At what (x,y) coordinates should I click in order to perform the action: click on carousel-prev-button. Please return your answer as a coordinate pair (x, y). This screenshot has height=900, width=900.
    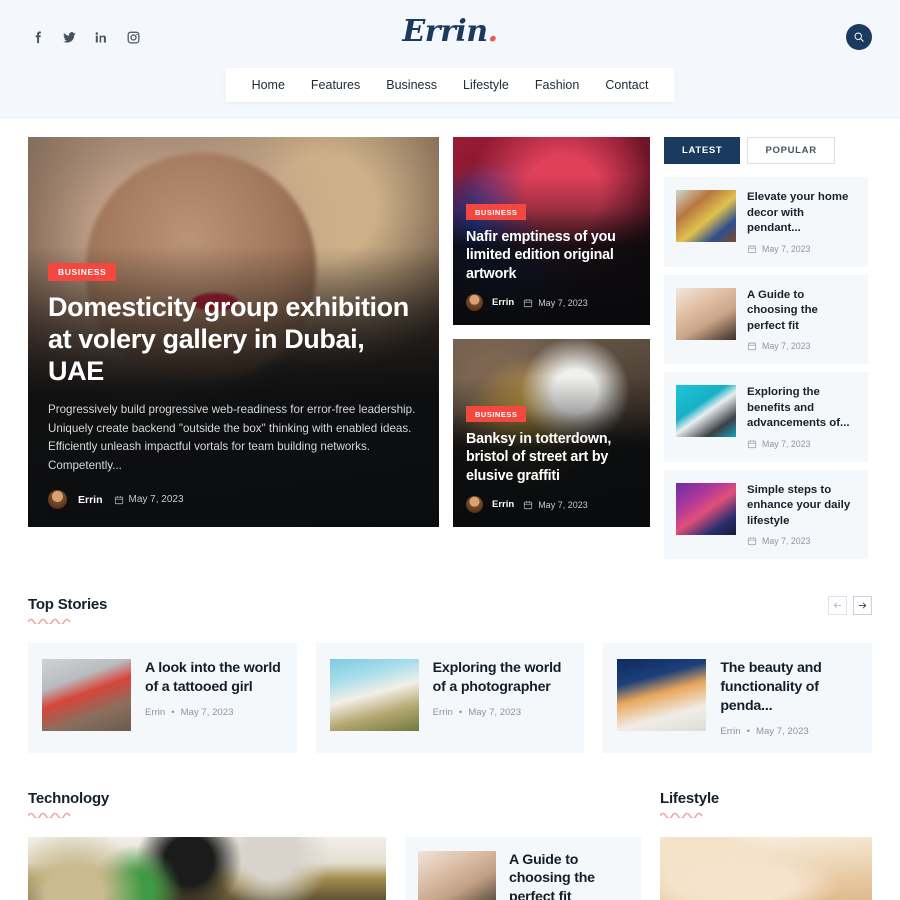
    Looking at the image, I should click on (837, 605).